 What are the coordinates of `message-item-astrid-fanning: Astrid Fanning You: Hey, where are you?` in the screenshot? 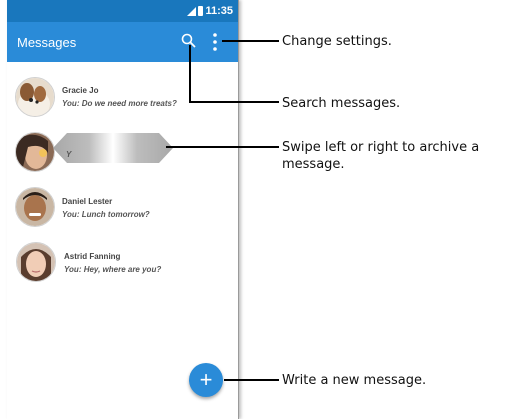 It's located at (122, 263).